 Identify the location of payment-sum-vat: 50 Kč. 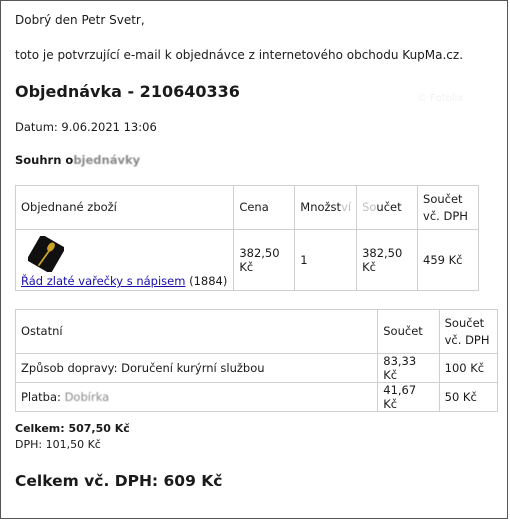
(468, 397).